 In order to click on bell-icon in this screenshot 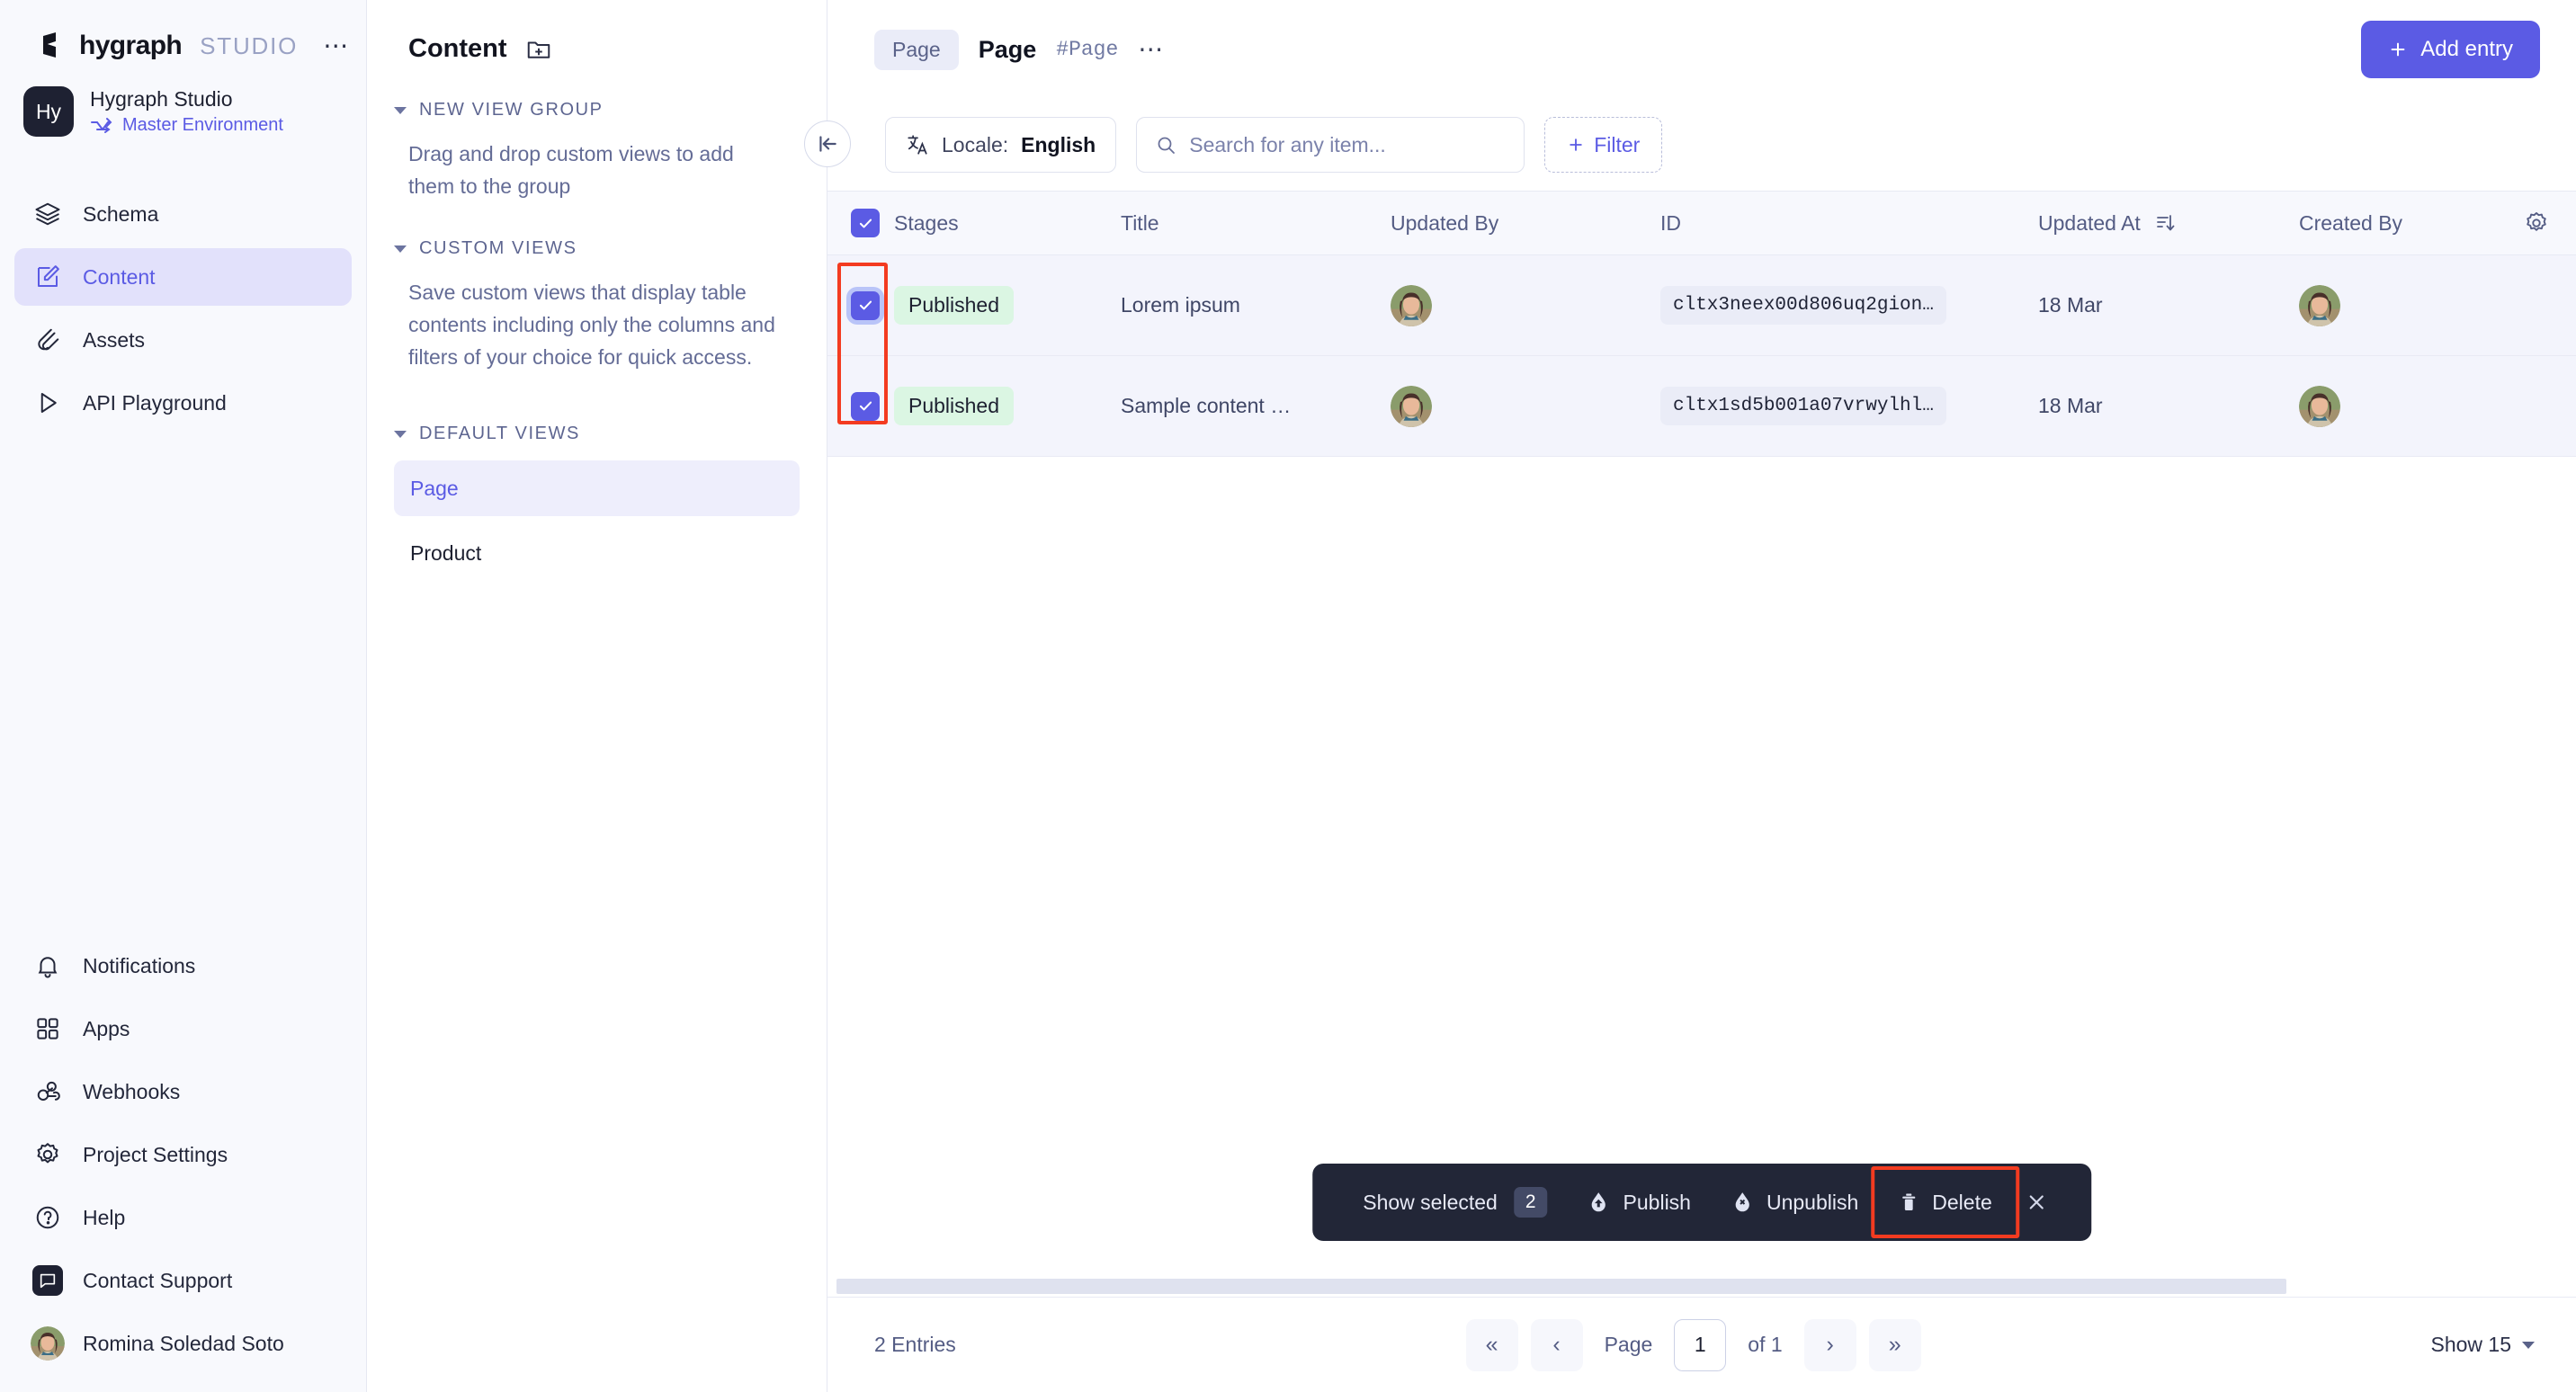, I will do `click(47, 965)`.